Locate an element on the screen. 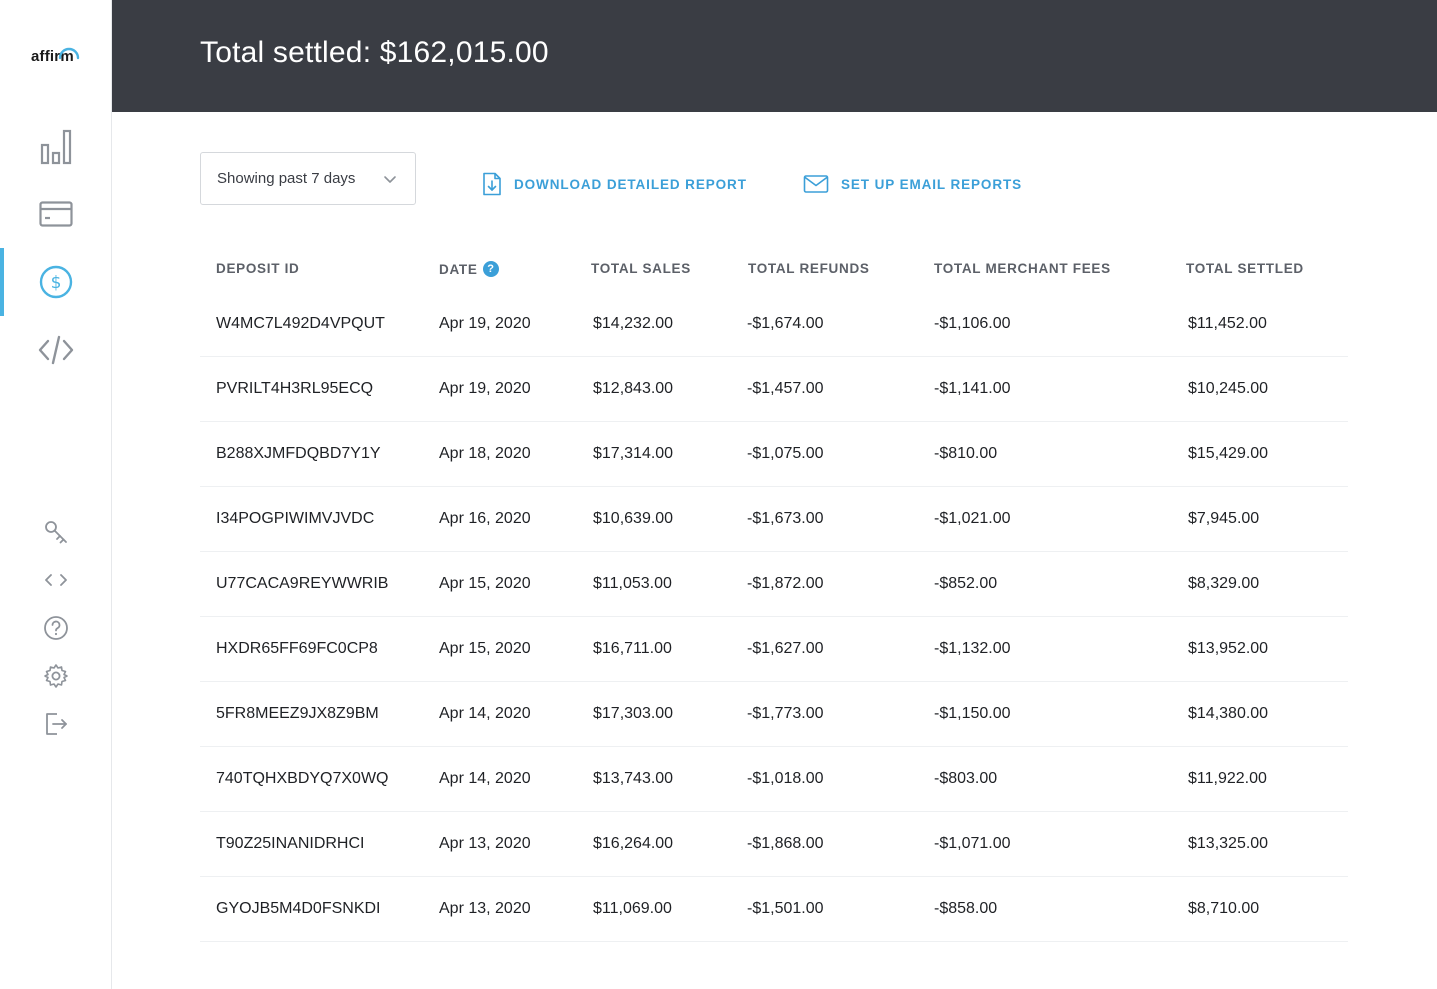 This screenshot has height=989, width=1437. total-refunds-cell: -$1,673.00 is located at coordinates (785, 518).